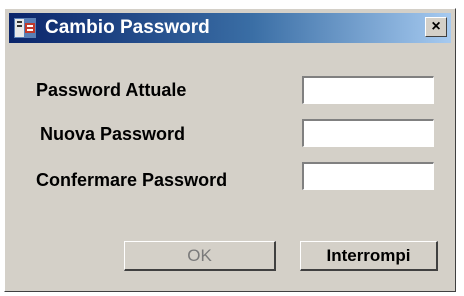  What do you see at coordinates (127, 27) in the screenshot?
I see `dialog-title: Cambio Password` at bounding box center [127, 27].